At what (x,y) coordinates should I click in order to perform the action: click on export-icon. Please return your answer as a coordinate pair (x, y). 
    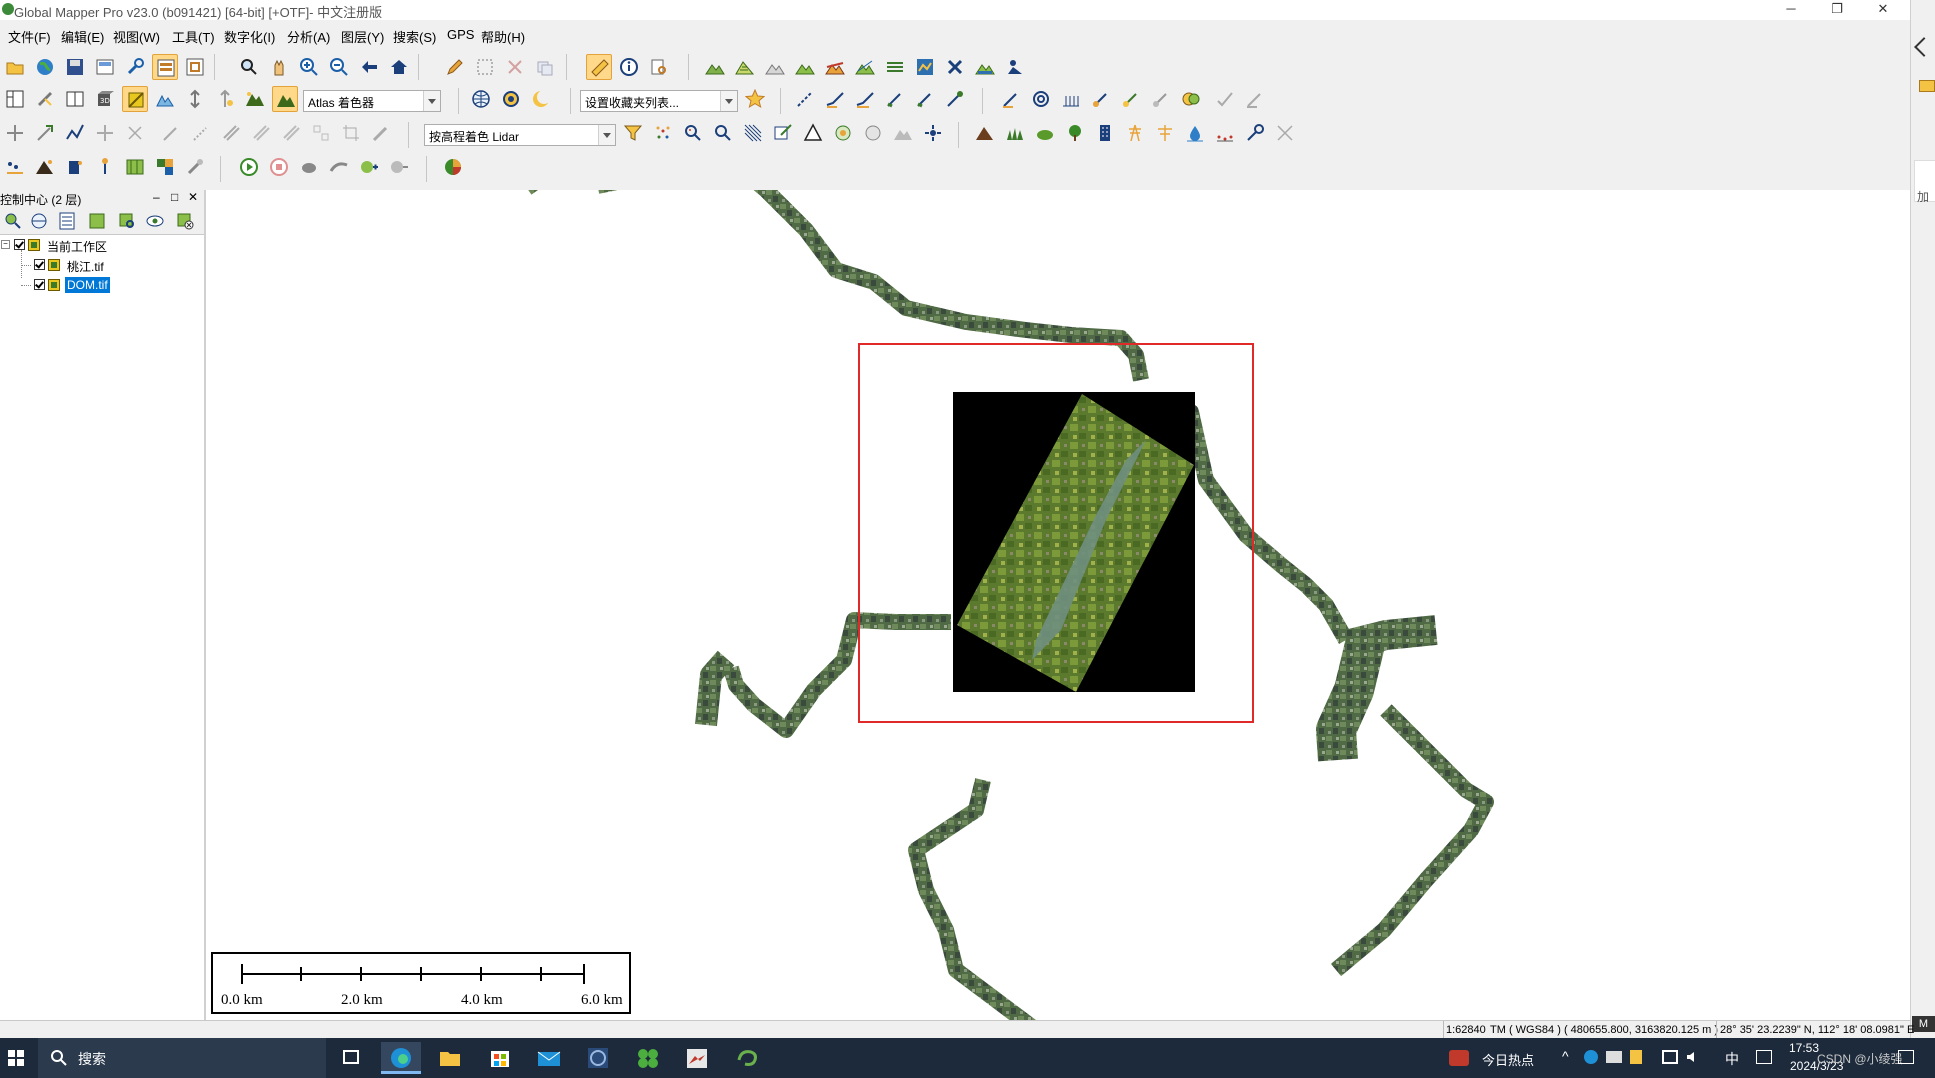
    Looking at the image, I should click on (105, 67).